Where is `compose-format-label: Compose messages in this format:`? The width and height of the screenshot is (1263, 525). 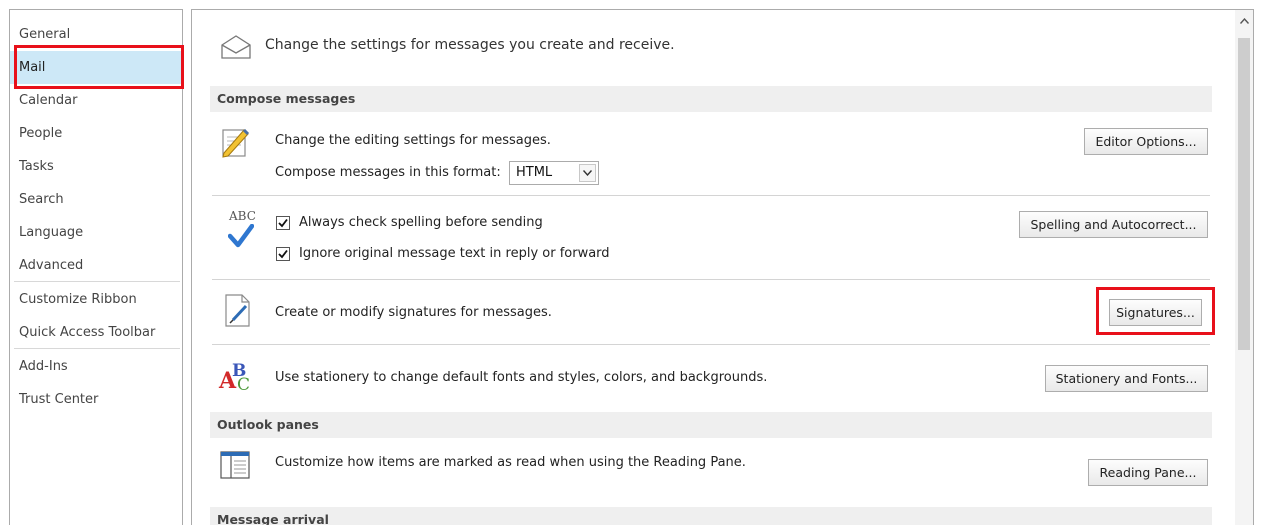 compose-format-label: Compose messages in this format: is located at coordinates (388, 172).